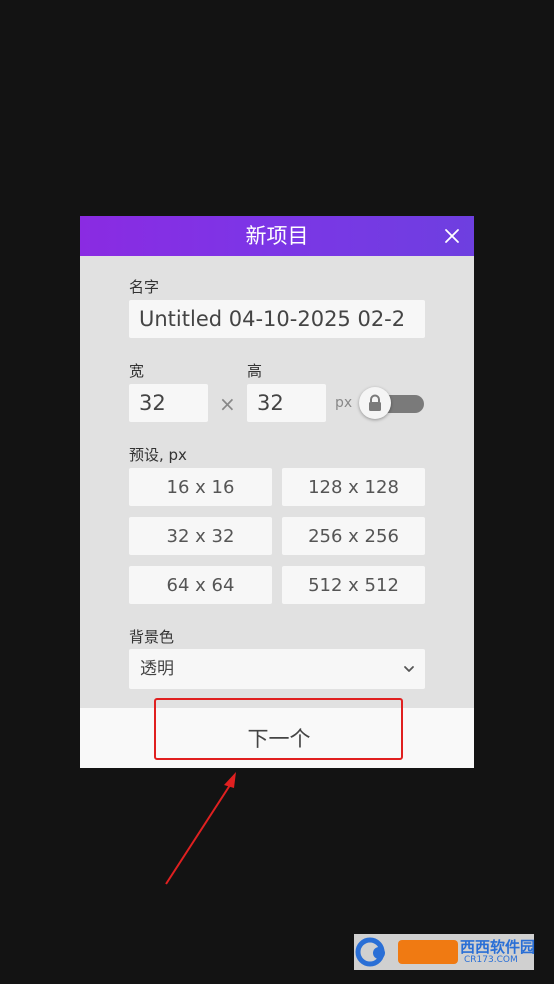 Image resolution: width=554 pixels, height=984 pixels. I want to click on preset-128-button: 128 x 128, so click(353, 487).